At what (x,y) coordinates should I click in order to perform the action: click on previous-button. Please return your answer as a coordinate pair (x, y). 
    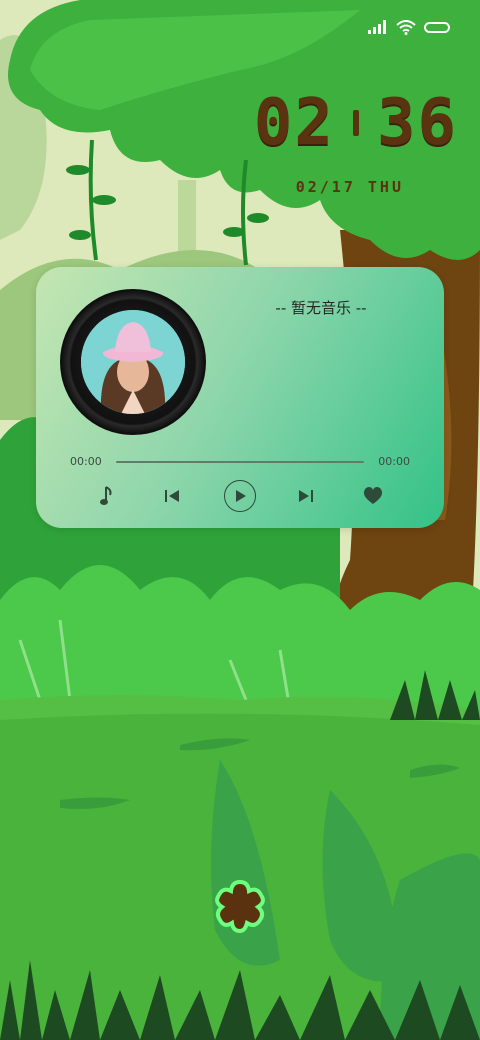
    Looking at the image, I should click on (172, 496).